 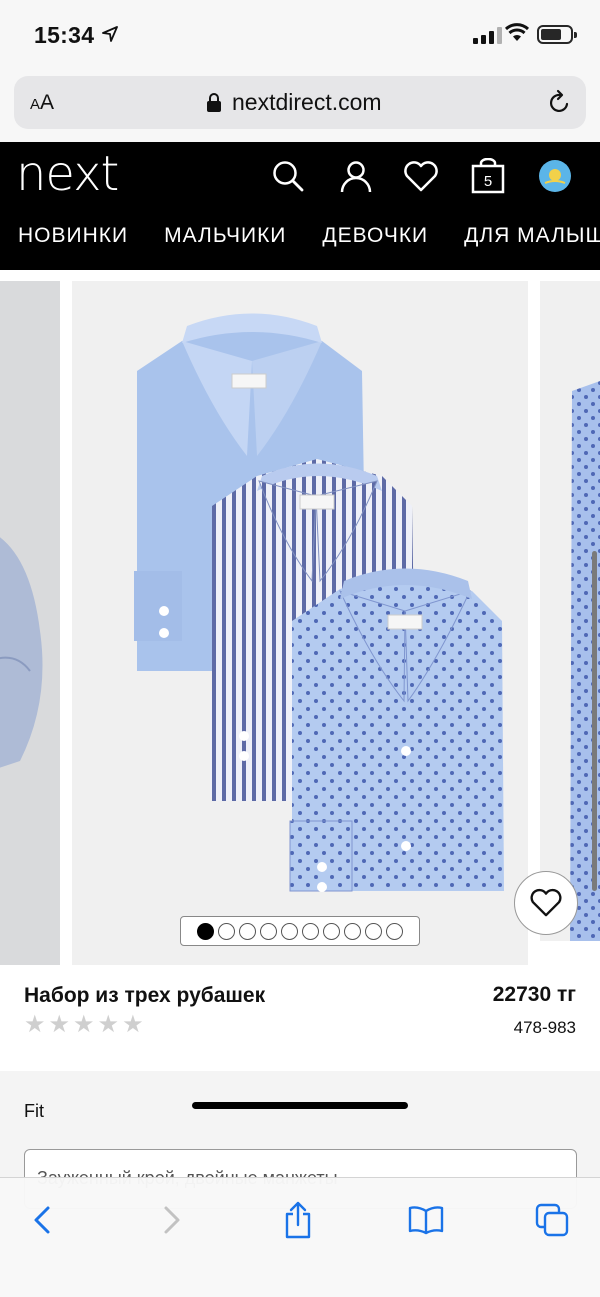 What do you see at coordinates (214, 102) in the screenshot?
I see `lock-icon` at bounding box center [214, 102].